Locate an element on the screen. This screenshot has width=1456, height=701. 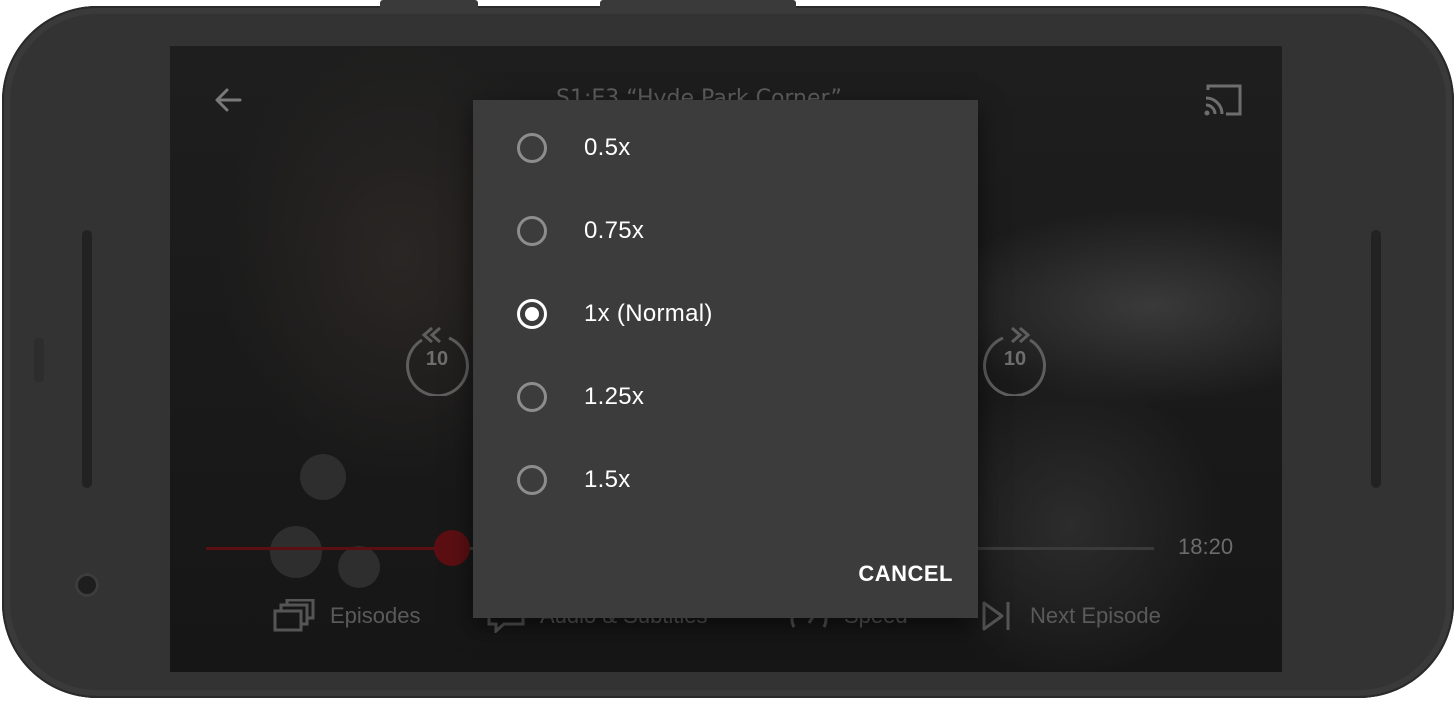
sensor-notch is located at coordinates (39, 360).